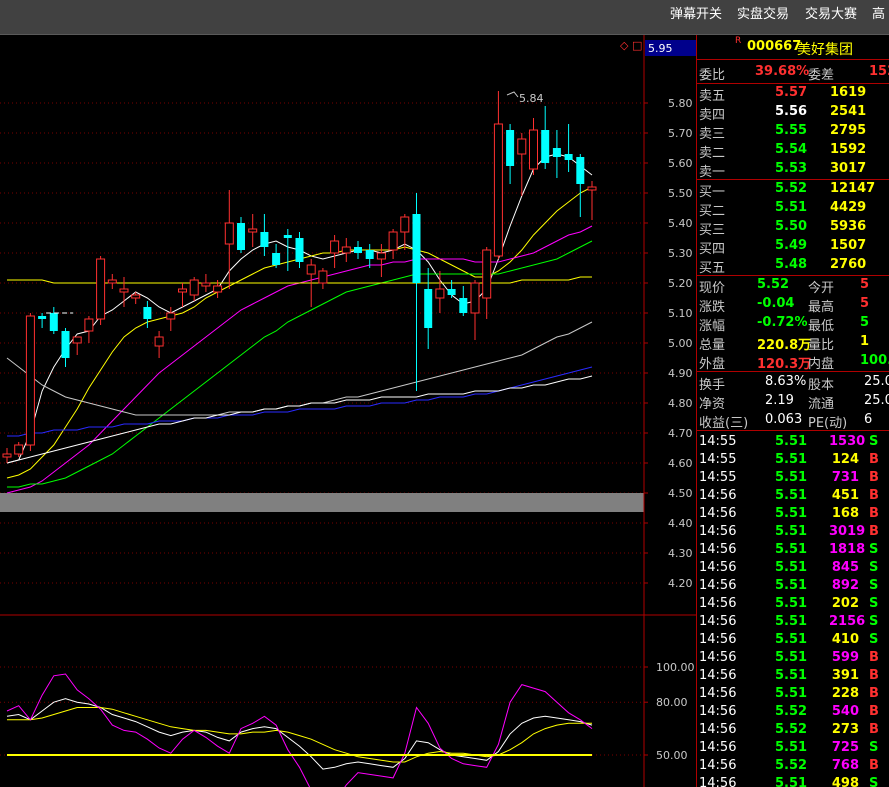 The width and height of the screenshot is (889, 787). Describe the element at coordinates (793, 550) in the screenshot. I see `tick-row: 14:56 5.51 1818 S` at that location.